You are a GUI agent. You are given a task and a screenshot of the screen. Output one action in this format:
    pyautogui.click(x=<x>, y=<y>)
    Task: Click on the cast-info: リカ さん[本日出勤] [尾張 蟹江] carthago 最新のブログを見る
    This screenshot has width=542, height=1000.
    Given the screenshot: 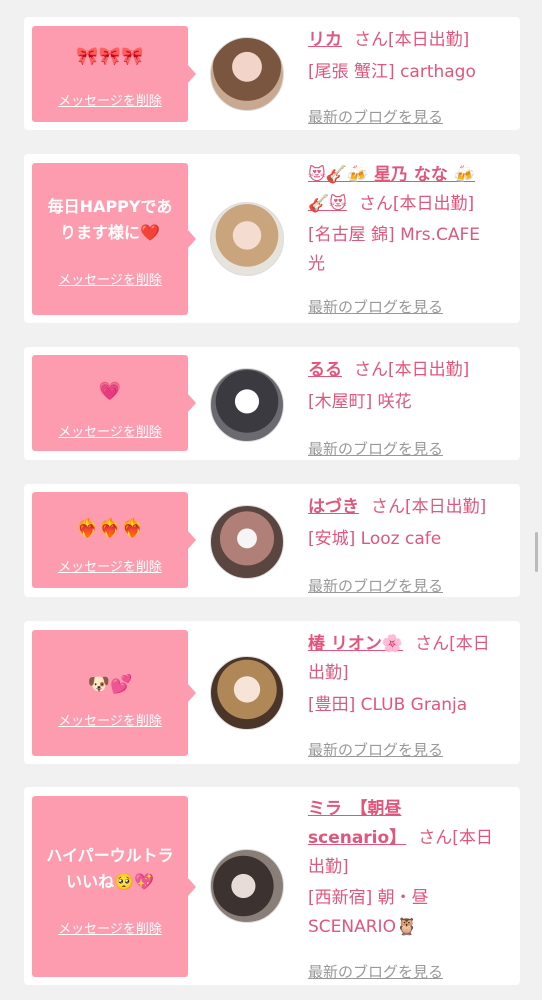 What is the action you would take?
    pyautogui.click(x=410, y=76)
    